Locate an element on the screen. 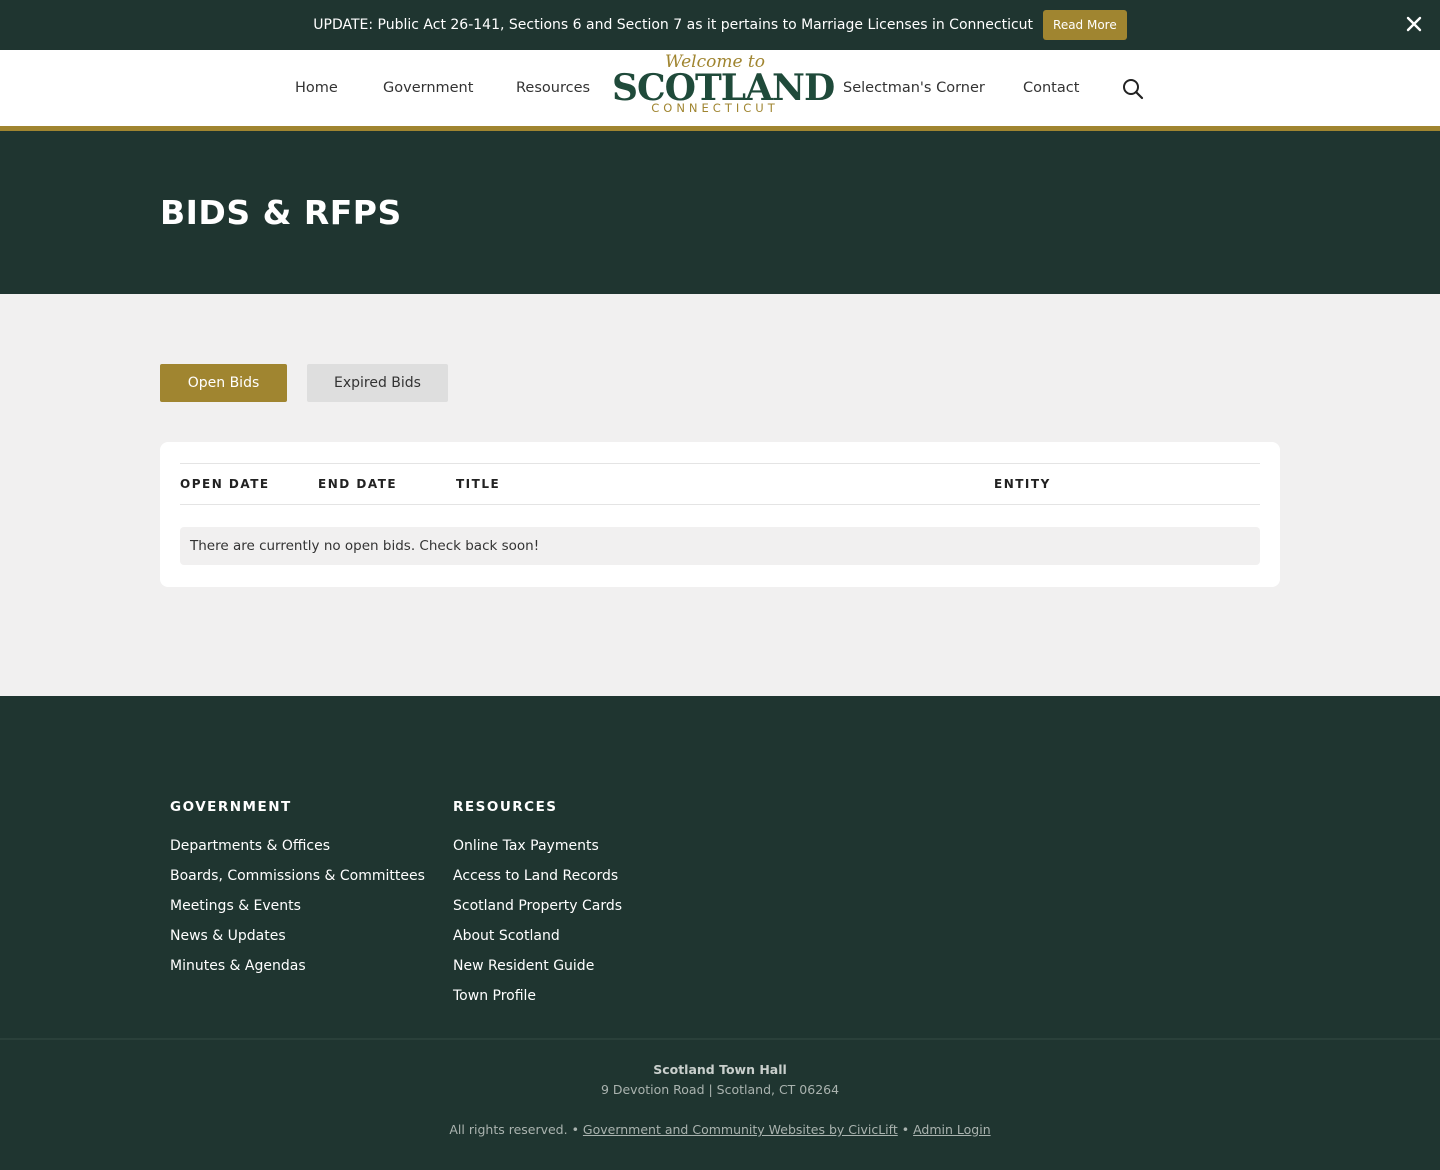  nav-government: Government is located at coordinates (428, 88).